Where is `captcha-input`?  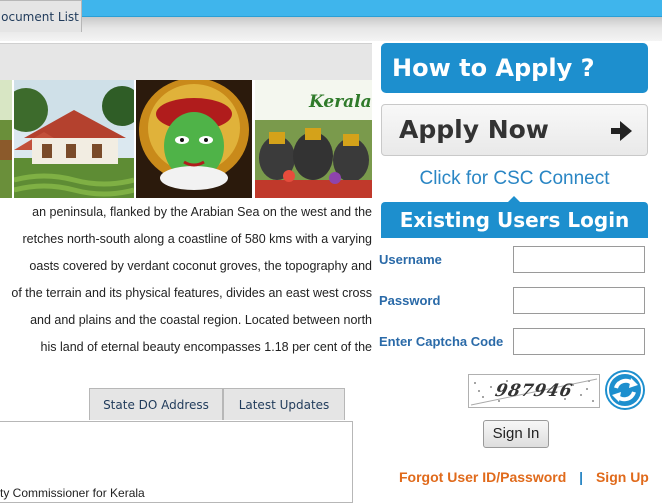 captcha-input is located at coordinates (579, 341).